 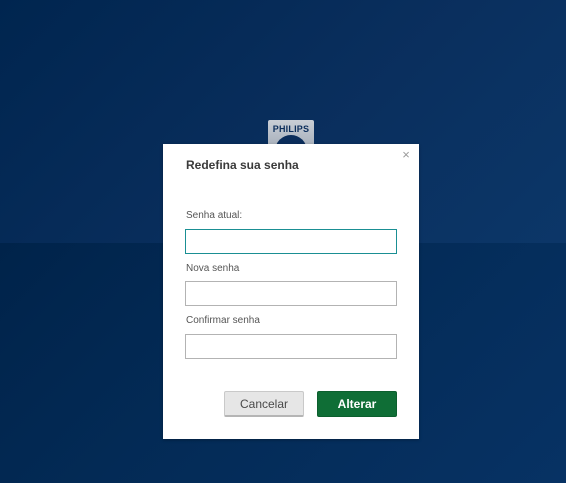 I want to click on logo-wordmark: PHILIPS, so click(x=291, y=129).